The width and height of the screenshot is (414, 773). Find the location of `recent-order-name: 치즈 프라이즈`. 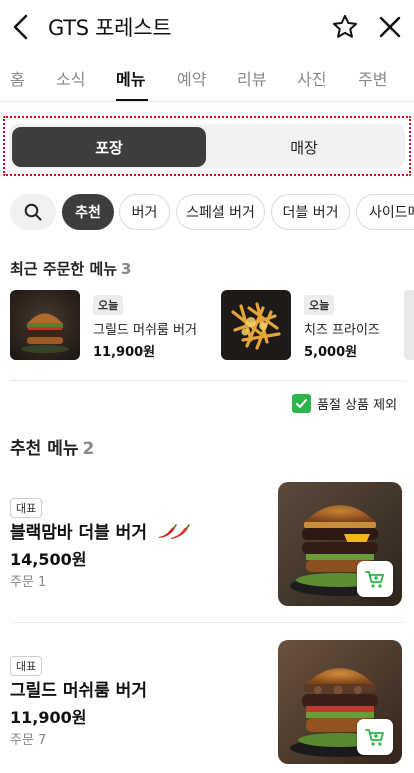

recent-order-name: 치즈 프라이즈 is located at coordinates (342, 330).